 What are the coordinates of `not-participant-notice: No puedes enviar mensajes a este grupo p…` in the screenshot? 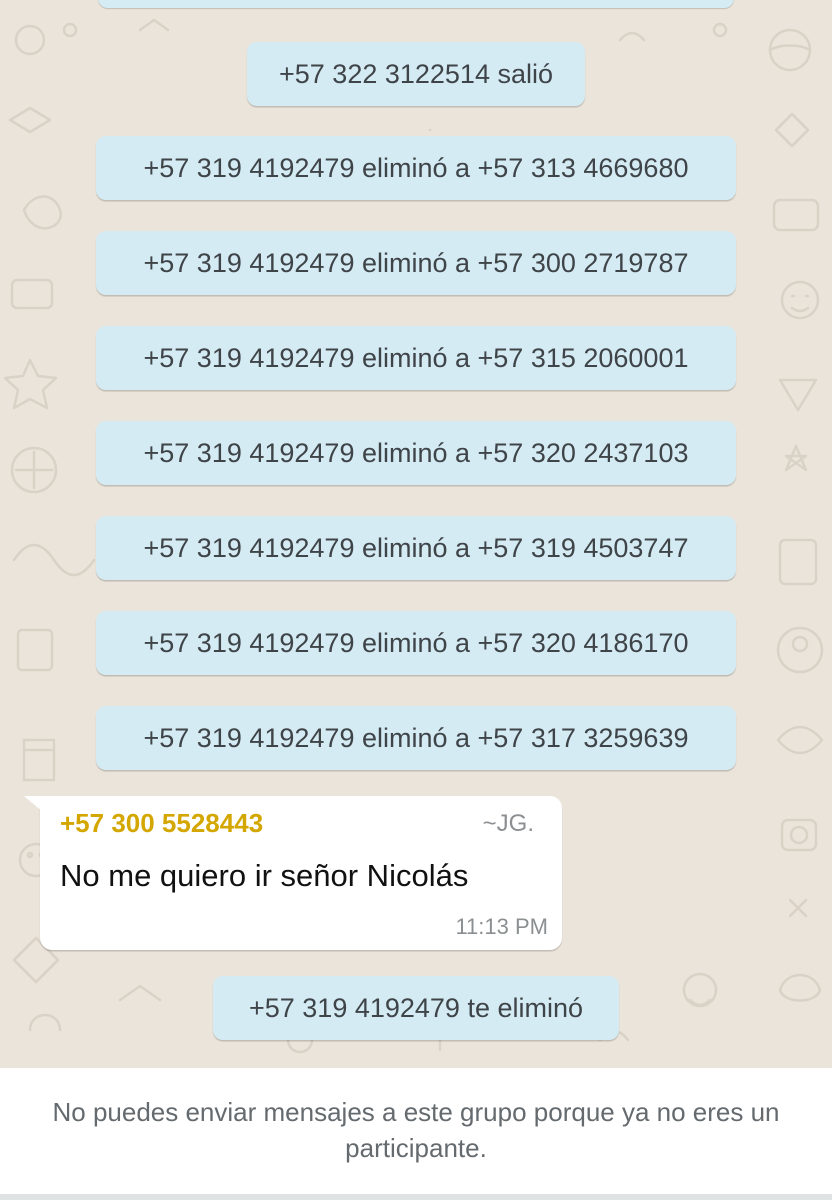 It's located at (416, 1130).